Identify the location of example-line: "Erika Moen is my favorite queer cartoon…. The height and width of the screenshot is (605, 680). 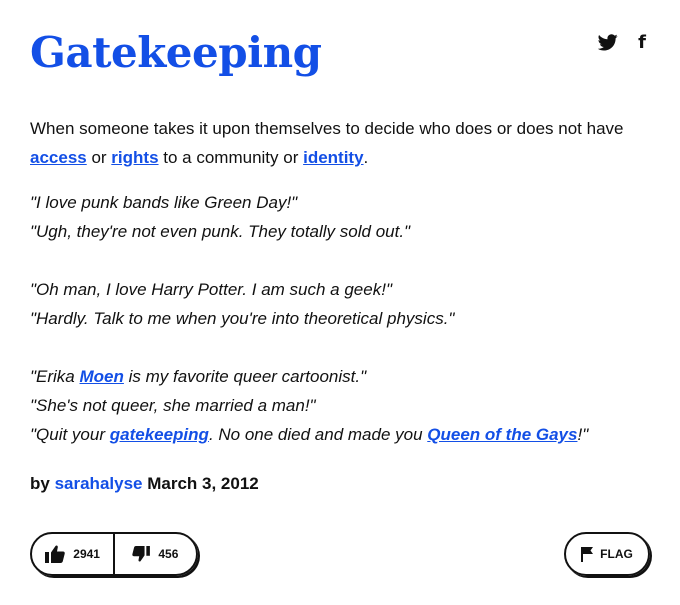
(342, 376).